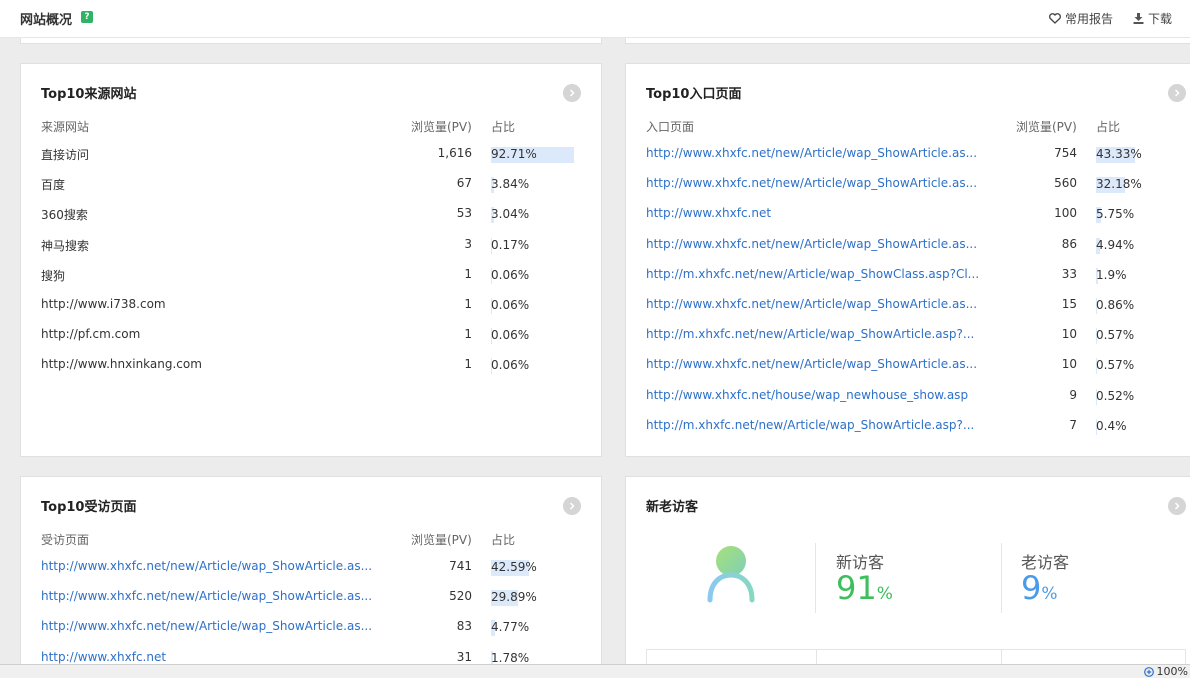  I want to click on share-cell: 3.04%, so click(533, 215).